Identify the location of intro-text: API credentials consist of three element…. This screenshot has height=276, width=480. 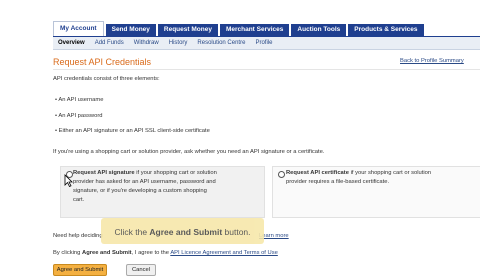
(106, 79).